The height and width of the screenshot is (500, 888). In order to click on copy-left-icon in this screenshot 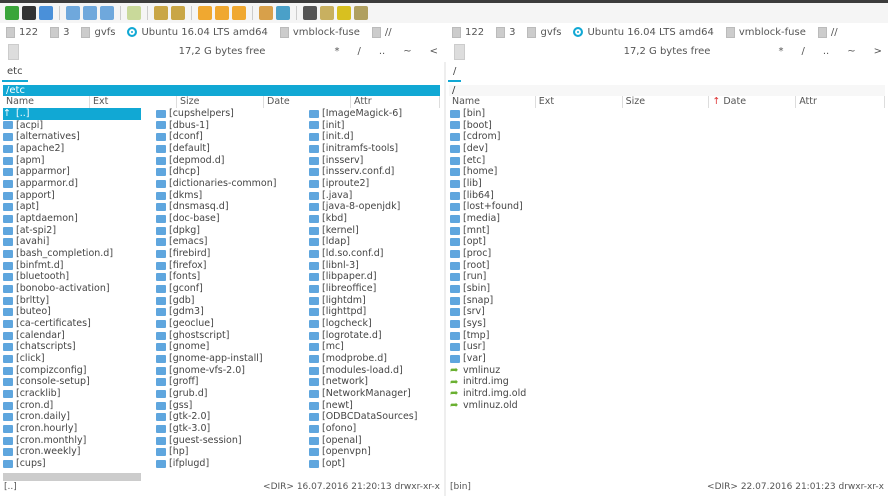, I will do `click(161, 13)`.